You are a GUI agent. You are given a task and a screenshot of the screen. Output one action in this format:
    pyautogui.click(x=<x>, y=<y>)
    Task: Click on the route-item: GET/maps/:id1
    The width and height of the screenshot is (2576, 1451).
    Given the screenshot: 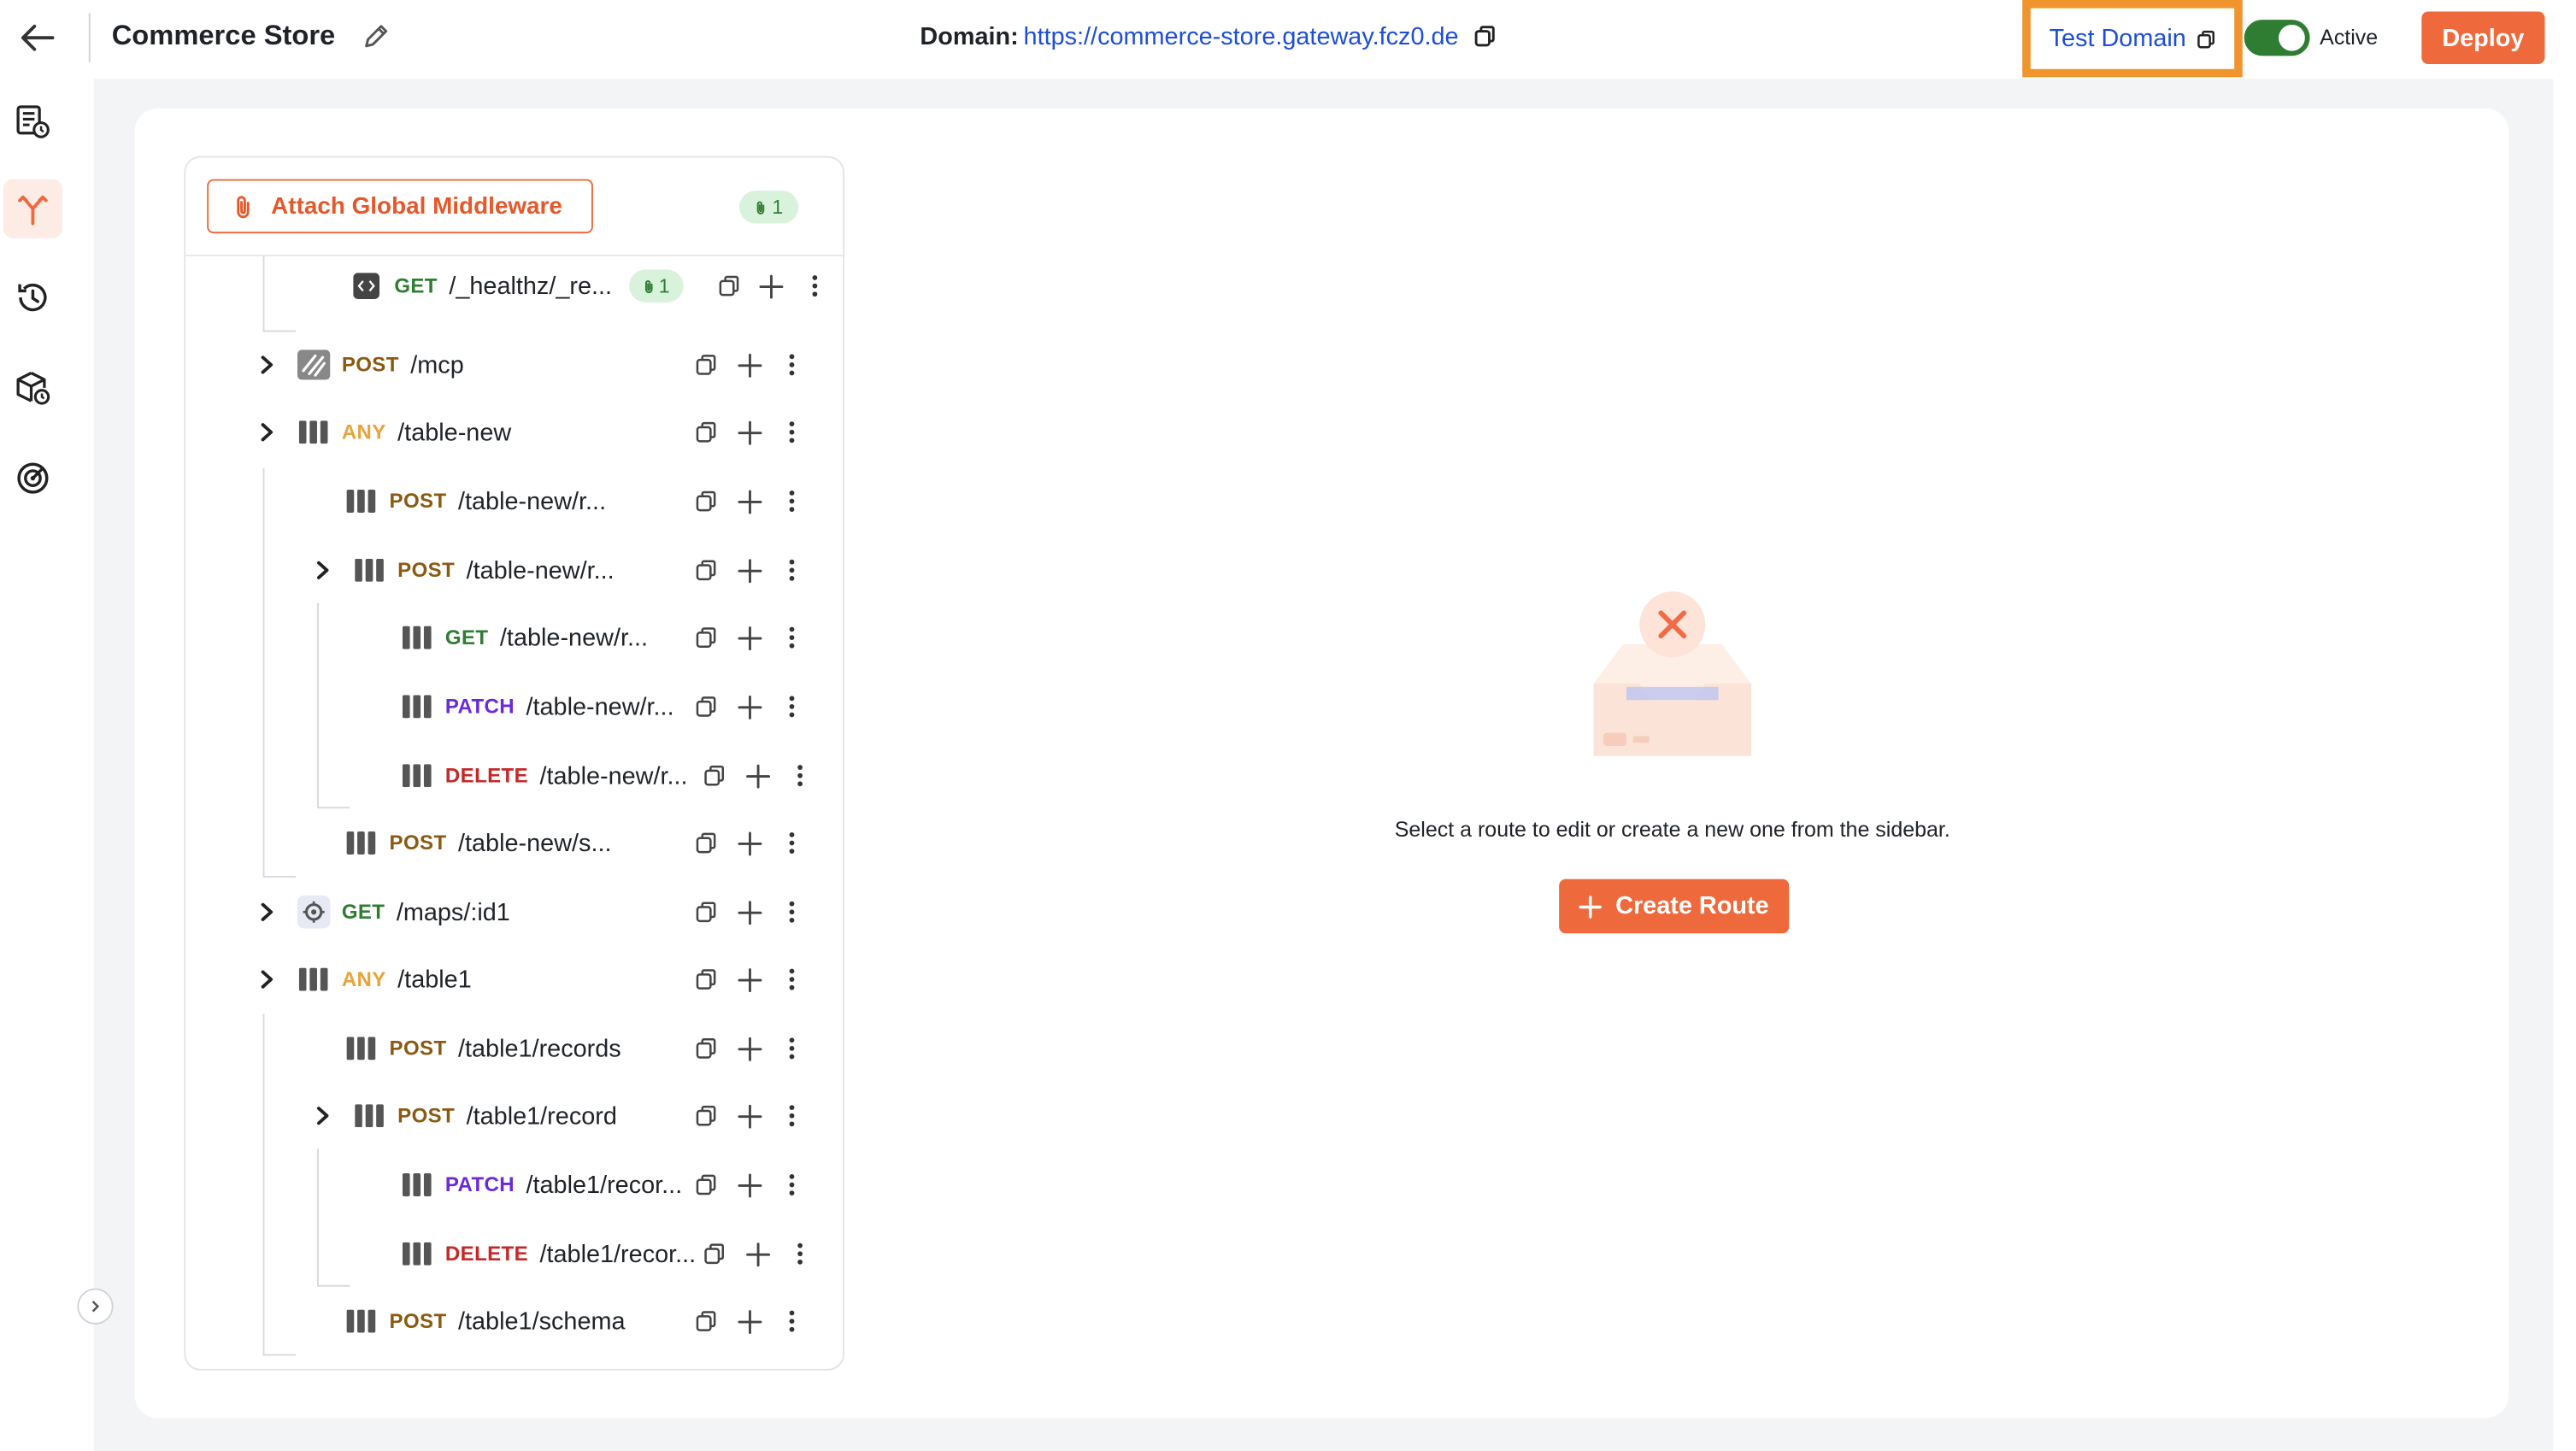 What is the action you would take?
    pyautogui.click(x=403, y=912)
    